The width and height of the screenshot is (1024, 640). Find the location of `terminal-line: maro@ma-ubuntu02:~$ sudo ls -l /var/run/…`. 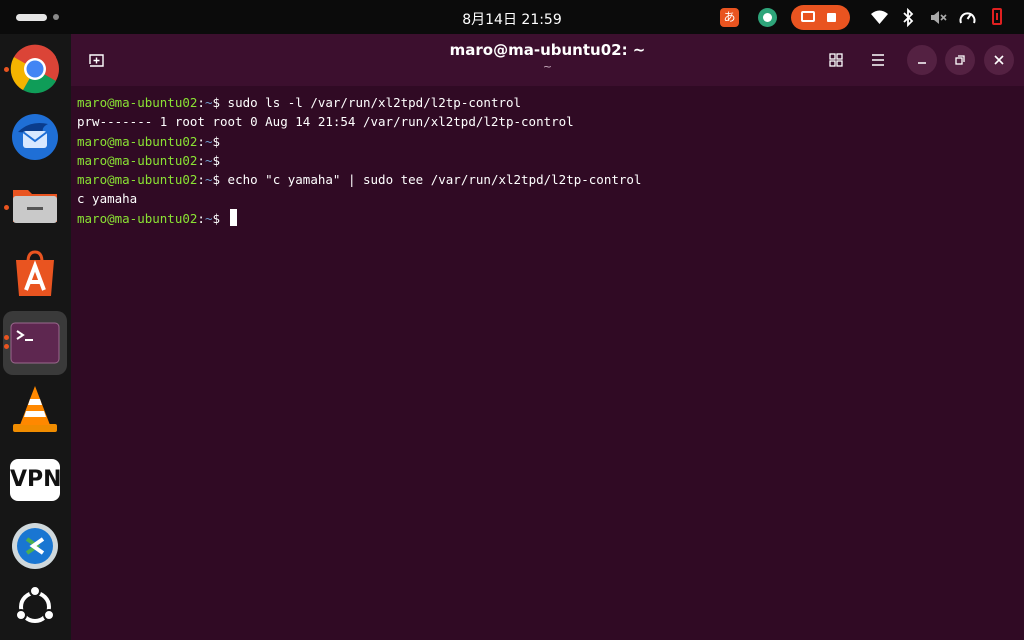

terminal-line: maro@ma-ubuntu02:~$ sudo ls -l /var/run/… is located at coordinates (359, 102).